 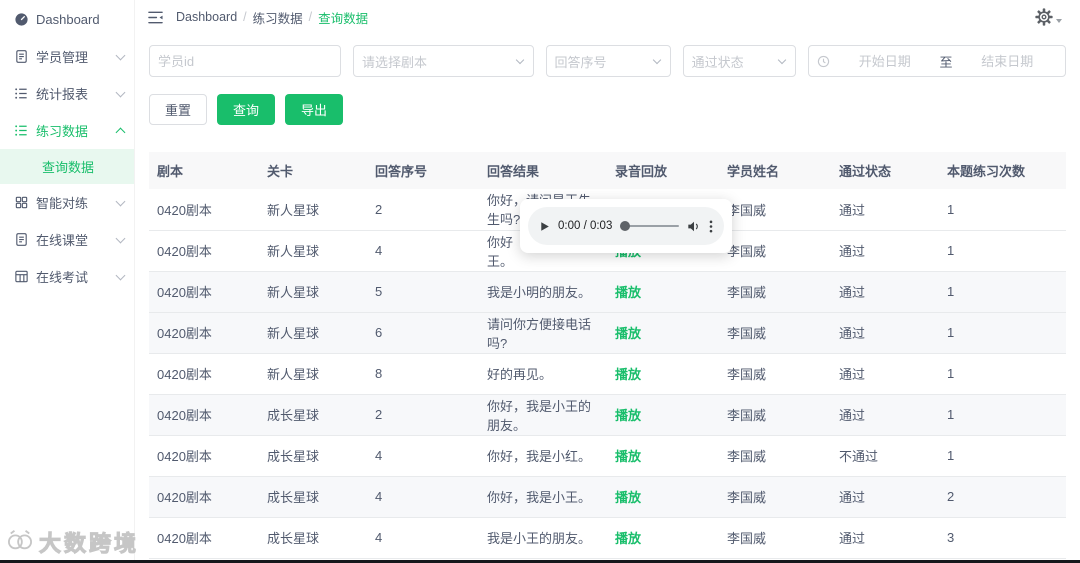 I want to click on audio-player: 0:00 / 0:03, so click(x=626, y=226).